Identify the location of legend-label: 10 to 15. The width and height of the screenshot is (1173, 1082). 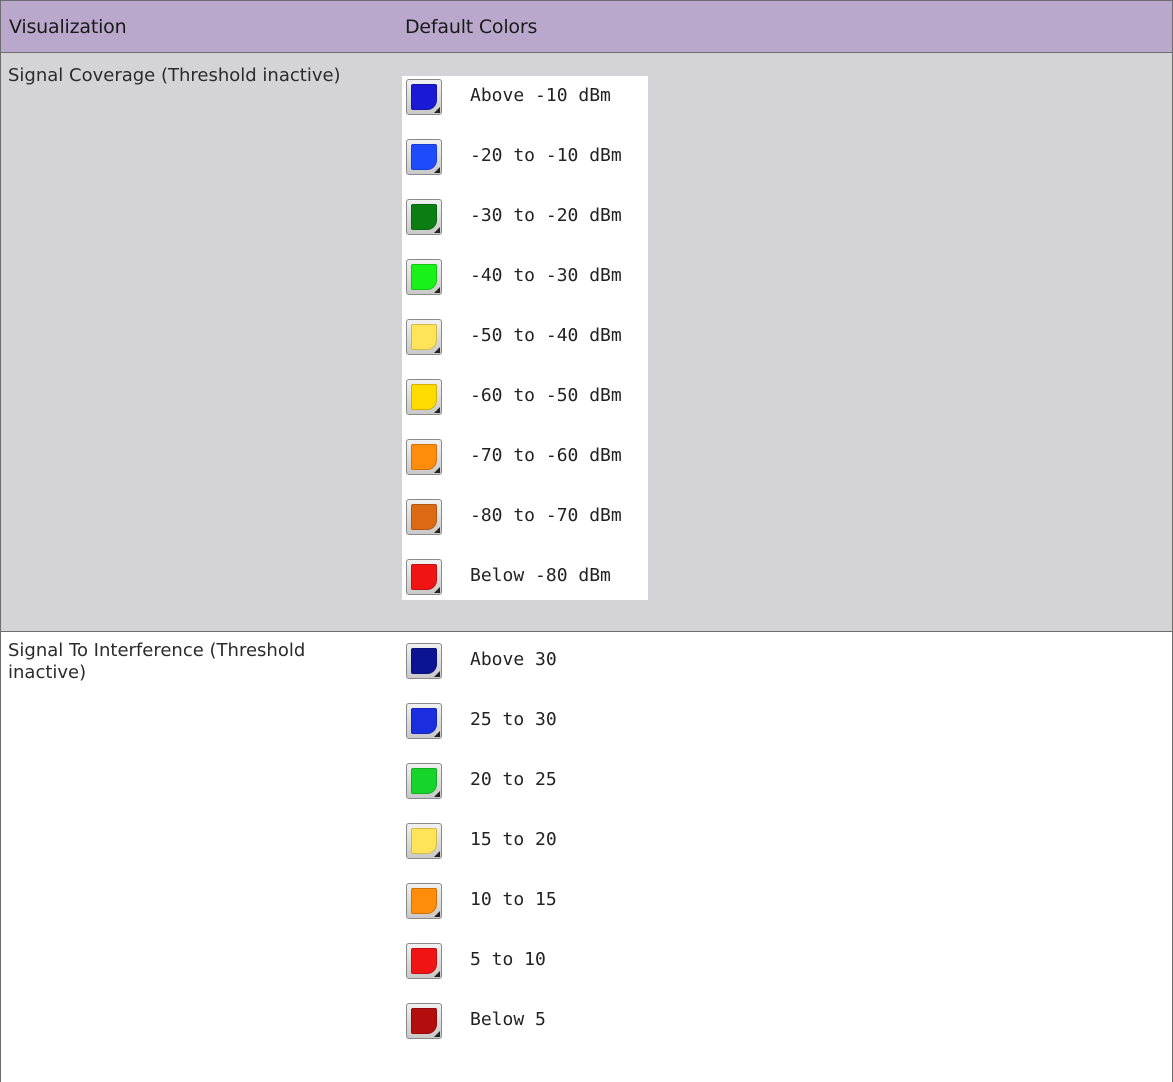
(513, 899).